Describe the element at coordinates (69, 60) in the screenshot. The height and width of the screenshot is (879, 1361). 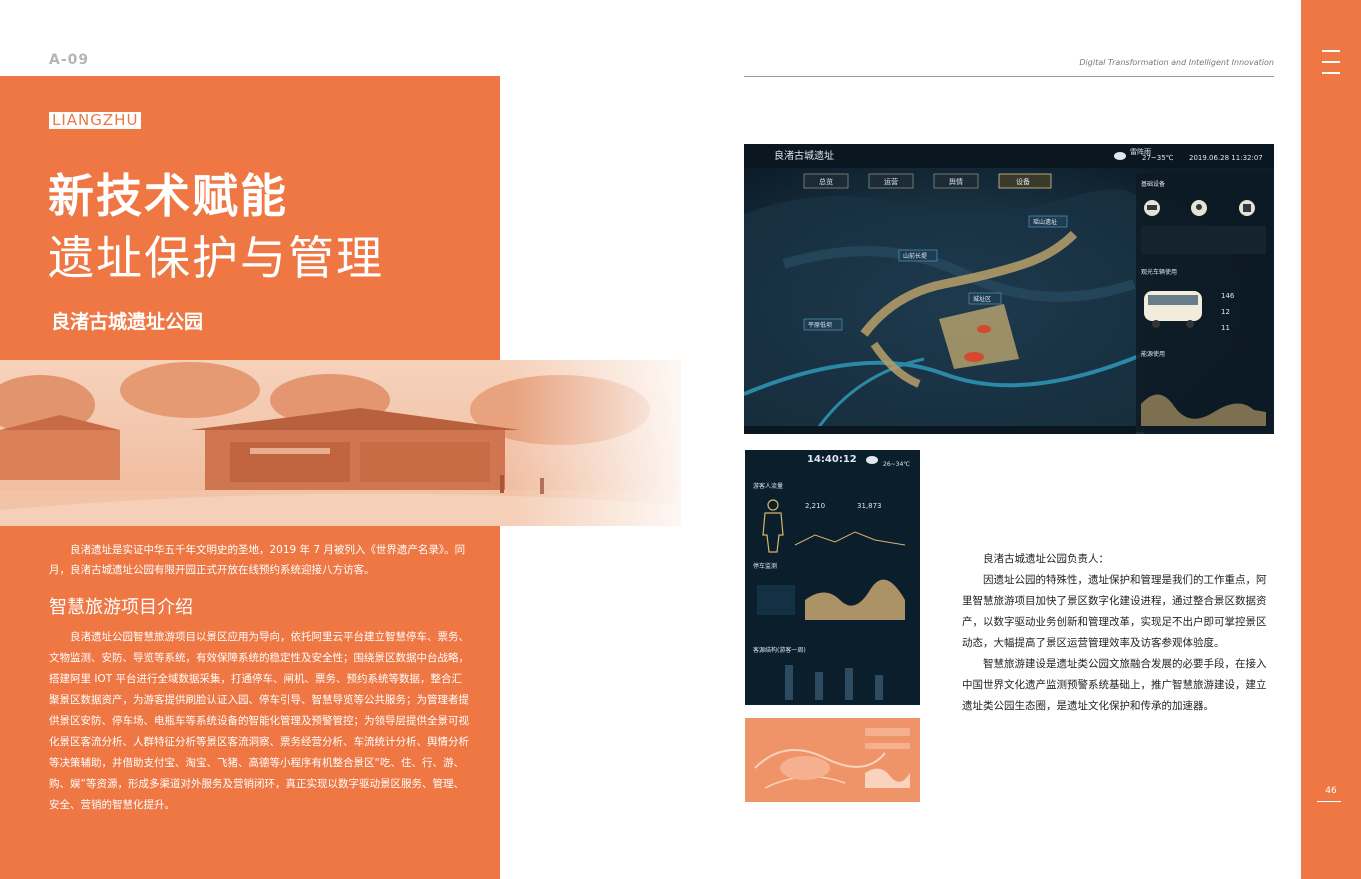
I see `page-code: A-09` at that location.